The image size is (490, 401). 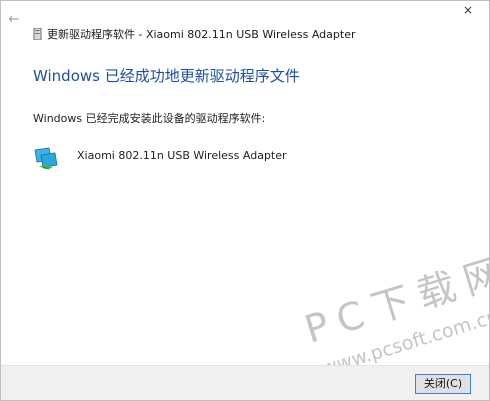 I want to click on back-arrow-icon: ←, so click(x=14, y=20).